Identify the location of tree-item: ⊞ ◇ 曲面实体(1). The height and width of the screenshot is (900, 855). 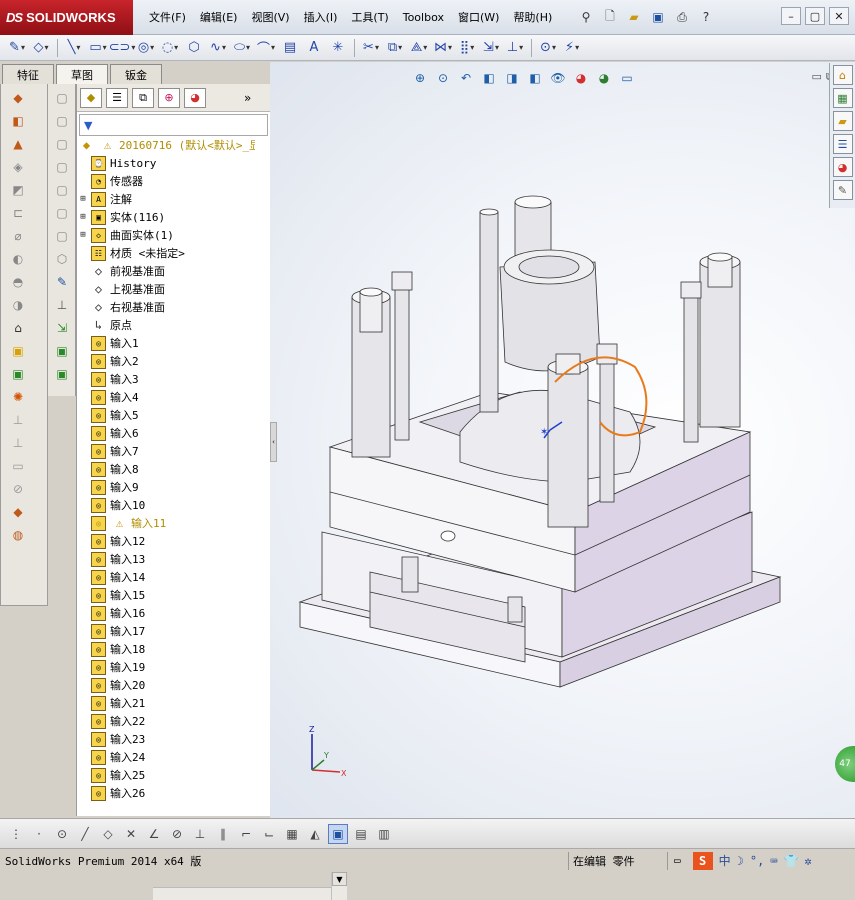
(166, 235).